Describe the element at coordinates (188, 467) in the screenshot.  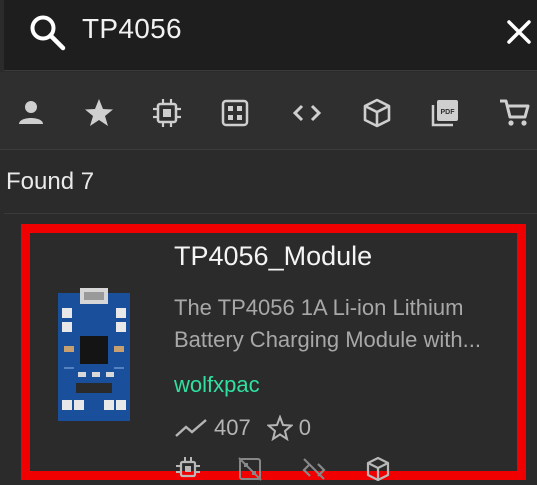
I see `symbol-available-icon` at that location.